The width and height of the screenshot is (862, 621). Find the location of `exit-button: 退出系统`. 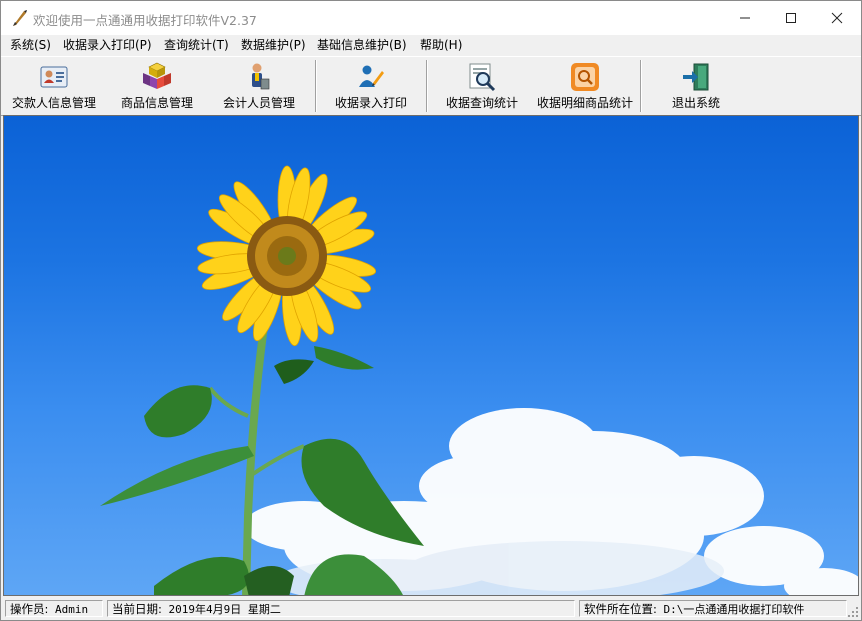

exit-button: 退出系统 is located at coordinates (696, 86).